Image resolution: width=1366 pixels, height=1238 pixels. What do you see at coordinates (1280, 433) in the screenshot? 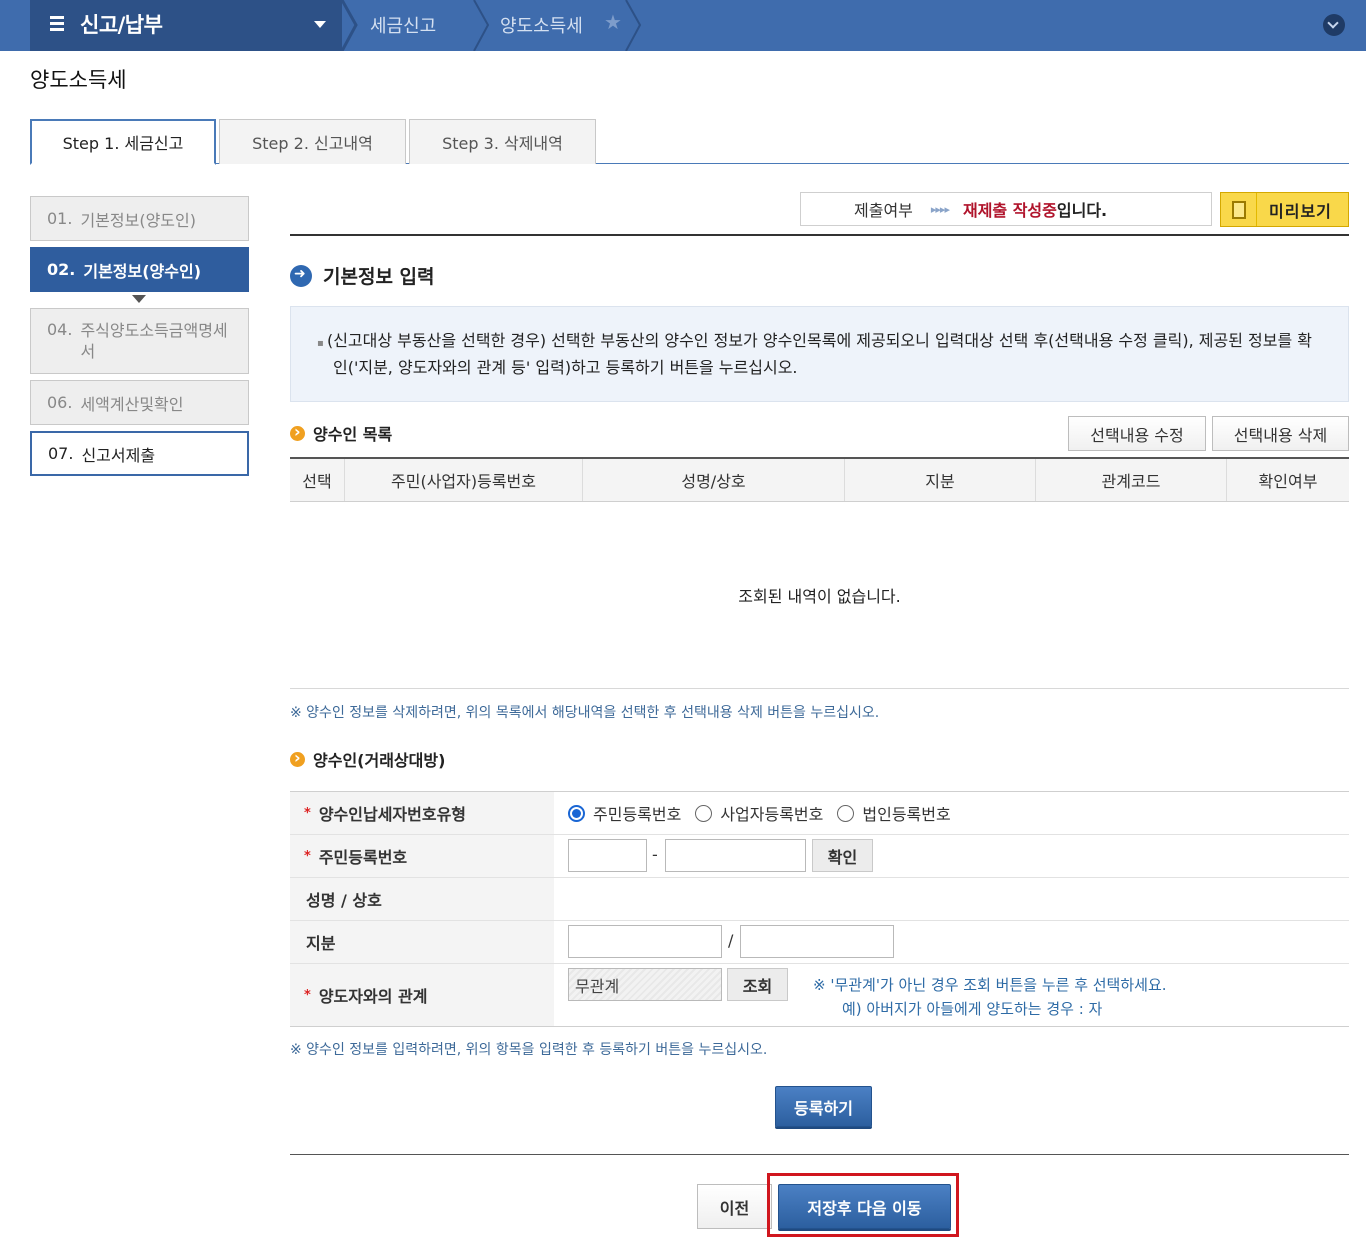
I see `delete-selected-button: 선택내용 삭제` at bounding box center [1280, 433].